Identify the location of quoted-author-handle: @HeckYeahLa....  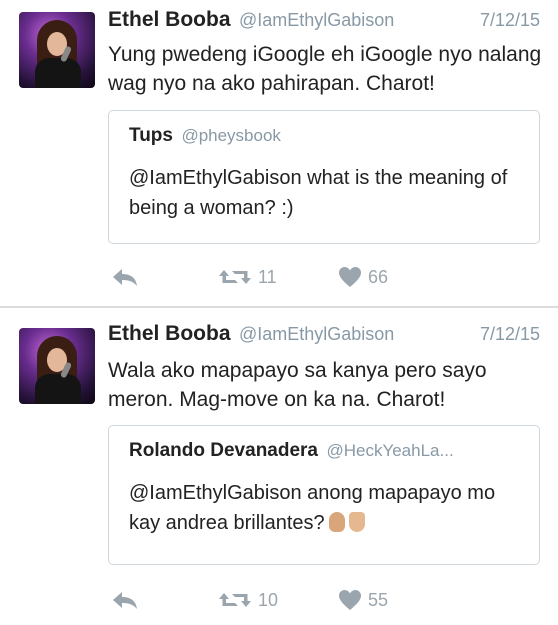
(390, 450).